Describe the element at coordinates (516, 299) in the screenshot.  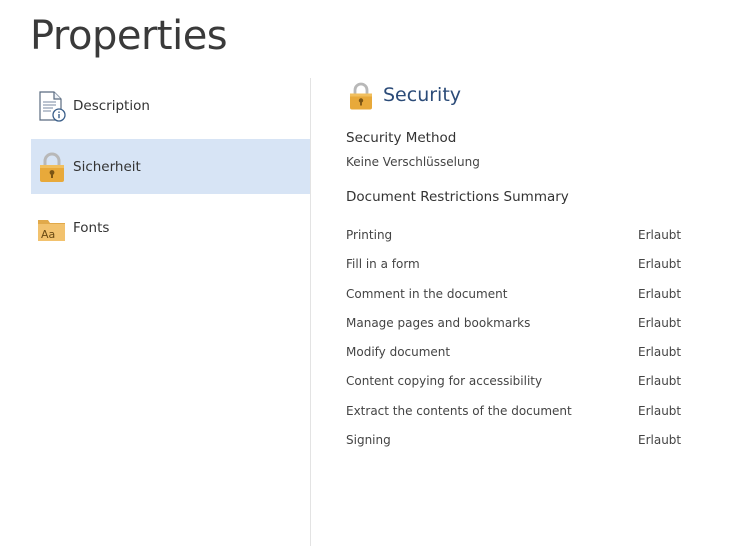
I see `restriction-row: Comment in the document Erlaubt` at that location.